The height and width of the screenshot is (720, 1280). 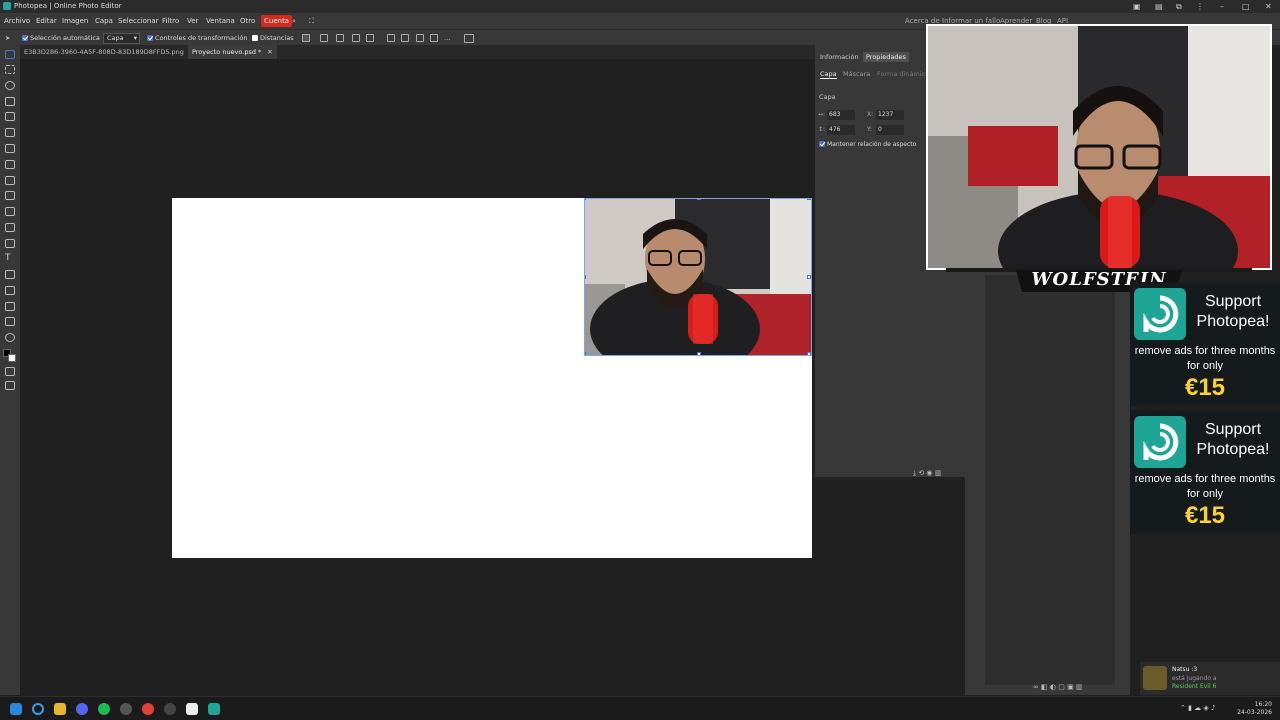 I want to click on distribute-1-icon, so click(x=391, y=38).